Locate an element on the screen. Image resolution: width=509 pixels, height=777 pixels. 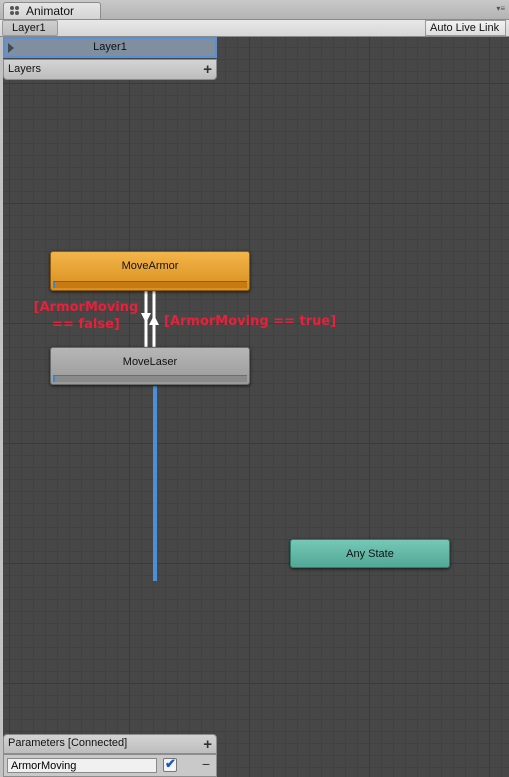
checkmark-icon: ✔ is located at coordinates (170, 763).